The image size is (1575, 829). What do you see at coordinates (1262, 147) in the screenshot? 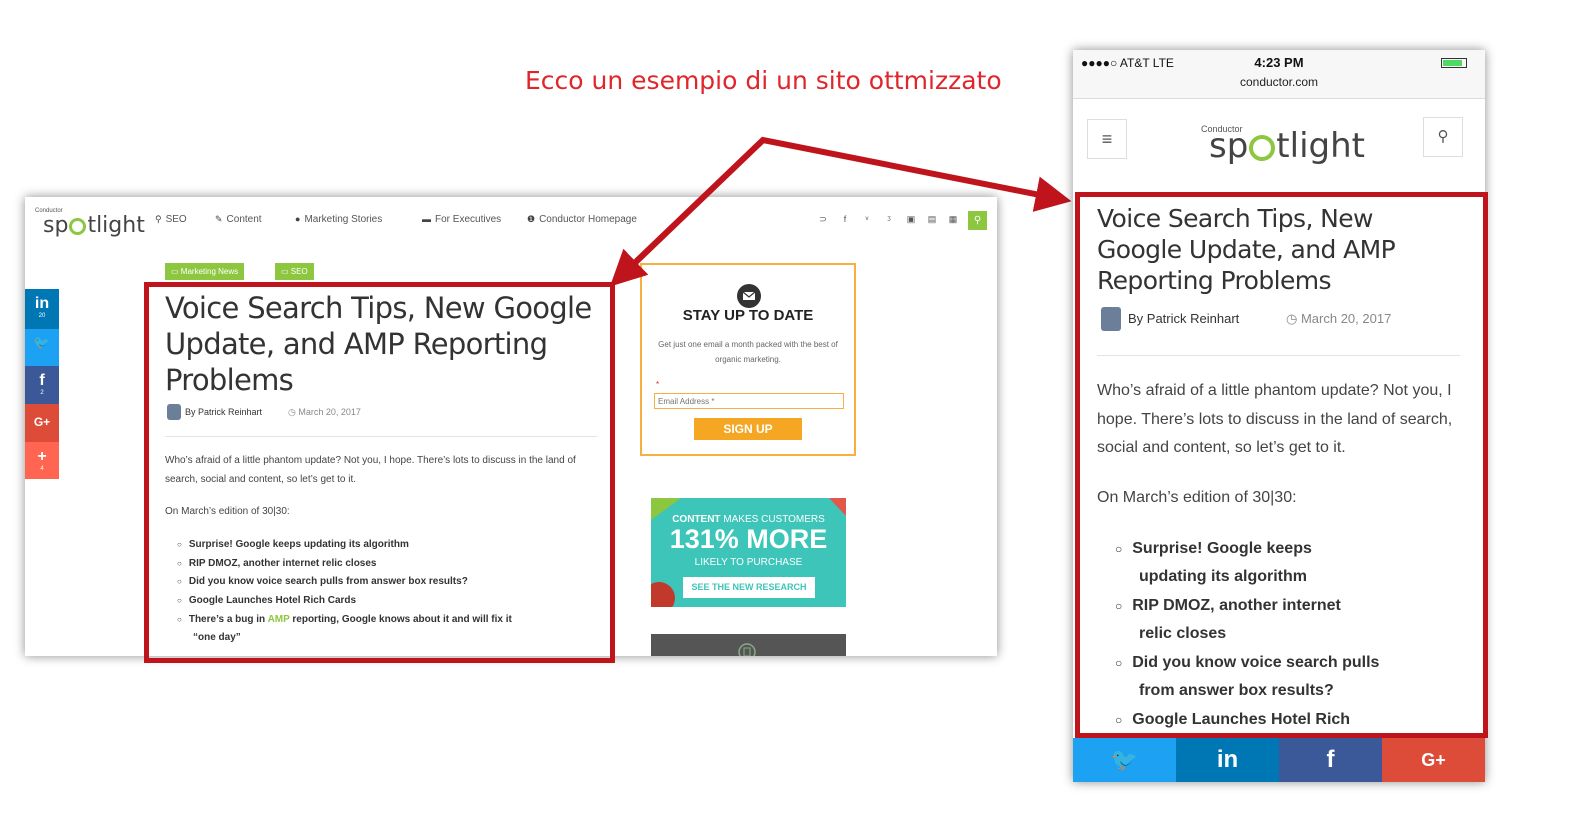
I see `logo-o-icon` at bounding box center [1262, 147].